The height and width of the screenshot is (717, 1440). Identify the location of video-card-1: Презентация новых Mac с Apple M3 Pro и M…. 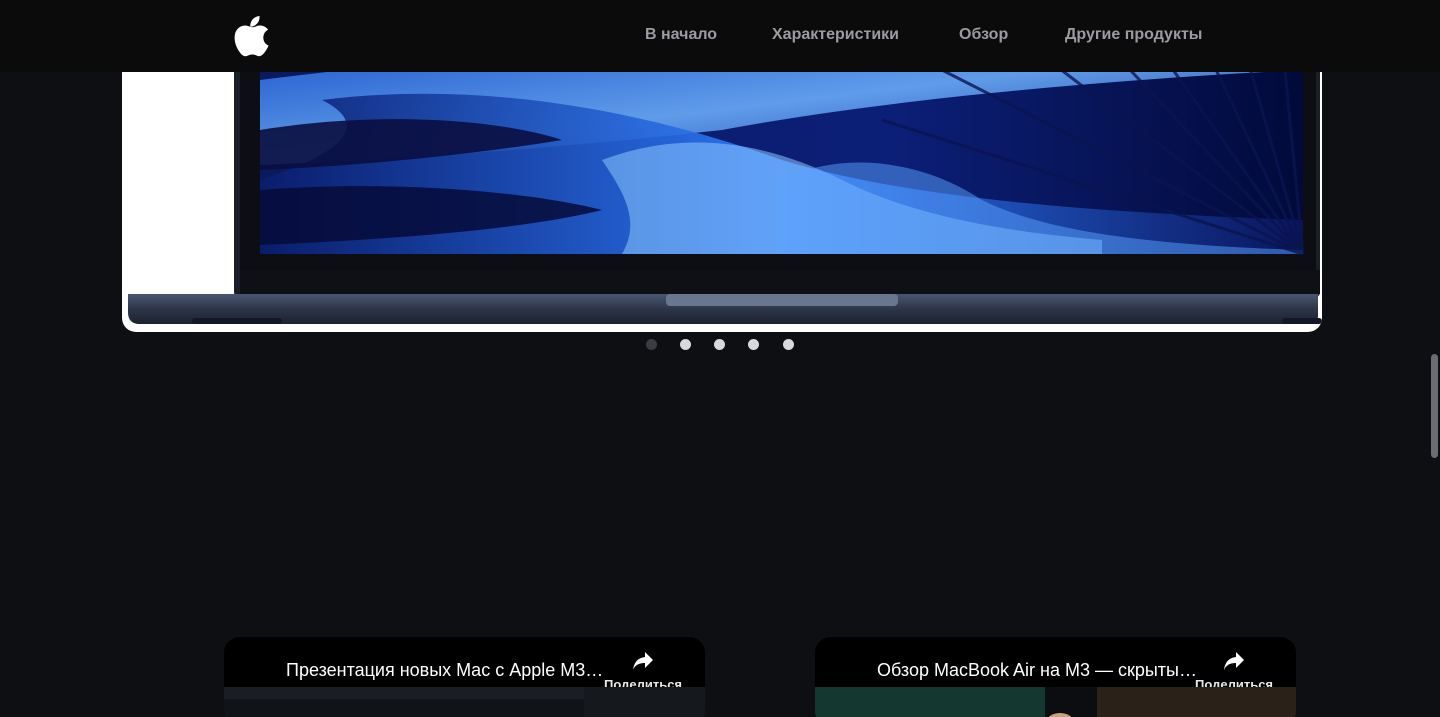
(464, 677).